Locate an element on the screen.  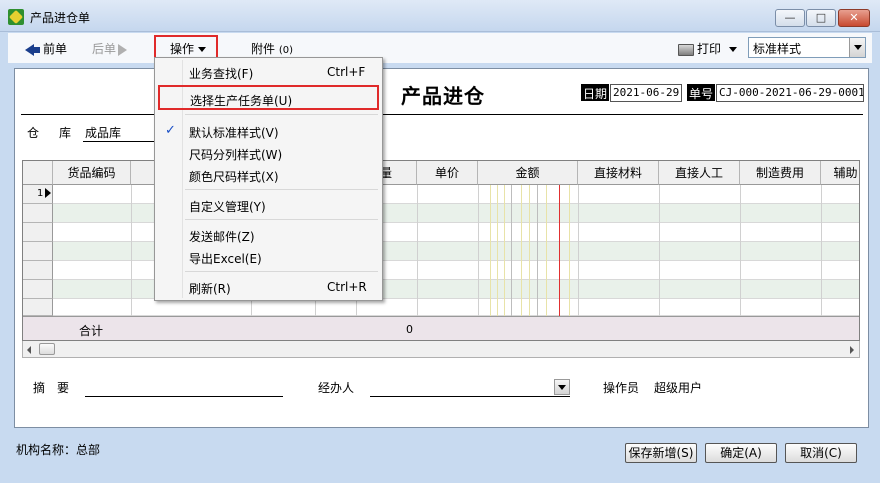
ok-button: 确定(A) is located at coordinates (741, 453).